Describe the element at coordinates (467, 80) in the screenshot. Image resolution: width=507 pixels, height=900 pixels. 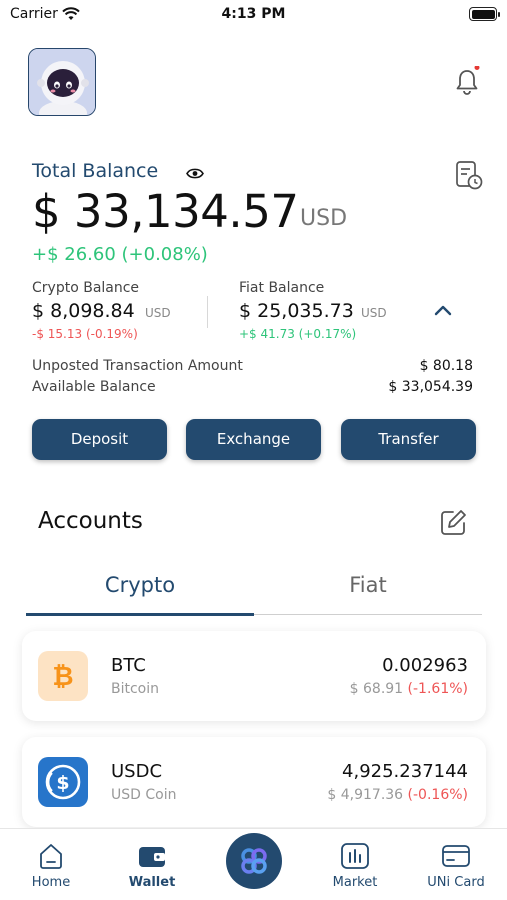
I see `notification-bell-icon` at that location.